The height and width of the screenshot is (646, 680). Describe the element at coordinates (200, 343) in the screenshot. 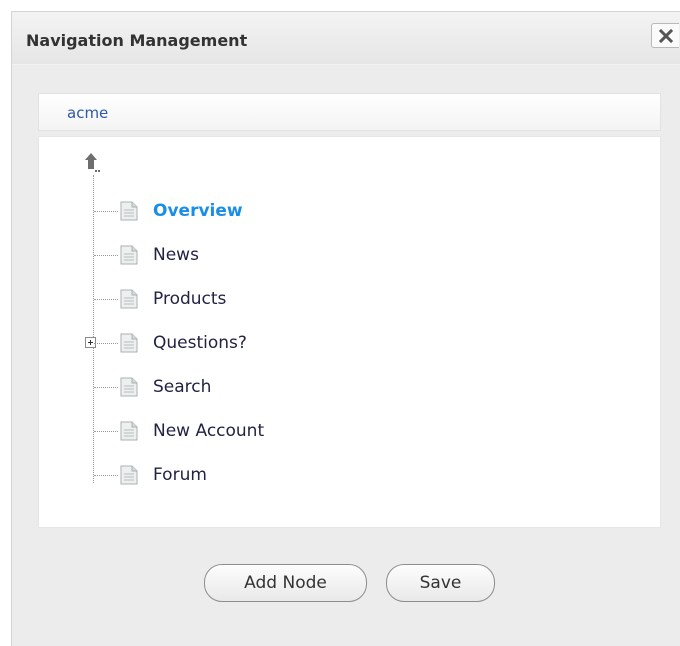

I see `tree-node-label: Questions?` at that location.